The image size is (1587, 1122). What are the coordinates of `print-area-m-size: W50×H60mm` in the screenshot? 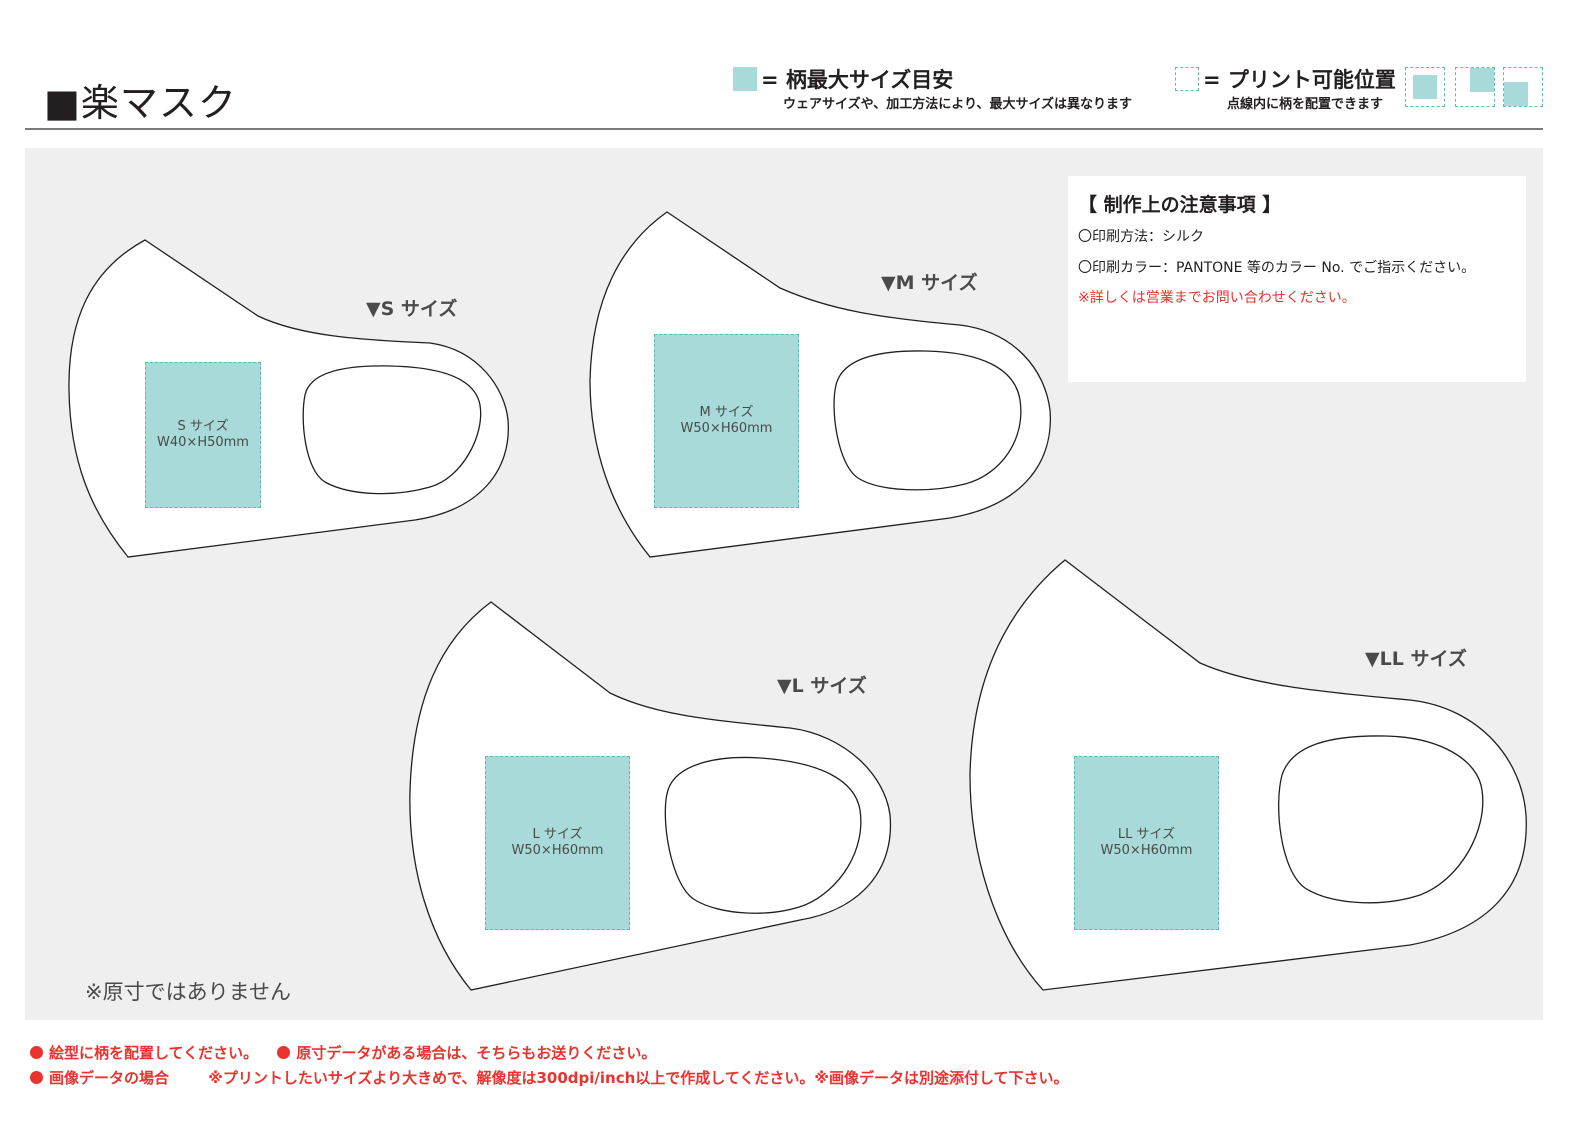 It's located at (726, 428).